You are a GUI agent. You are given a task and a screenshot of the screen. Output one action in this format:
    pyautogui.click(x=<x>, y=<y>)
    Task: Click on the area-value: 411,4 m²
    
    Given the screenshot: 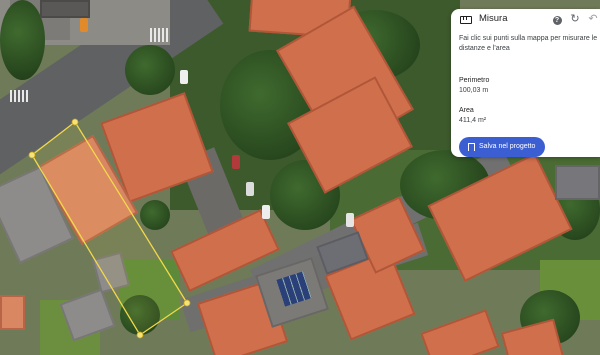 What is the action you would take?
    pyautogui.click(x=473, y=120)
    